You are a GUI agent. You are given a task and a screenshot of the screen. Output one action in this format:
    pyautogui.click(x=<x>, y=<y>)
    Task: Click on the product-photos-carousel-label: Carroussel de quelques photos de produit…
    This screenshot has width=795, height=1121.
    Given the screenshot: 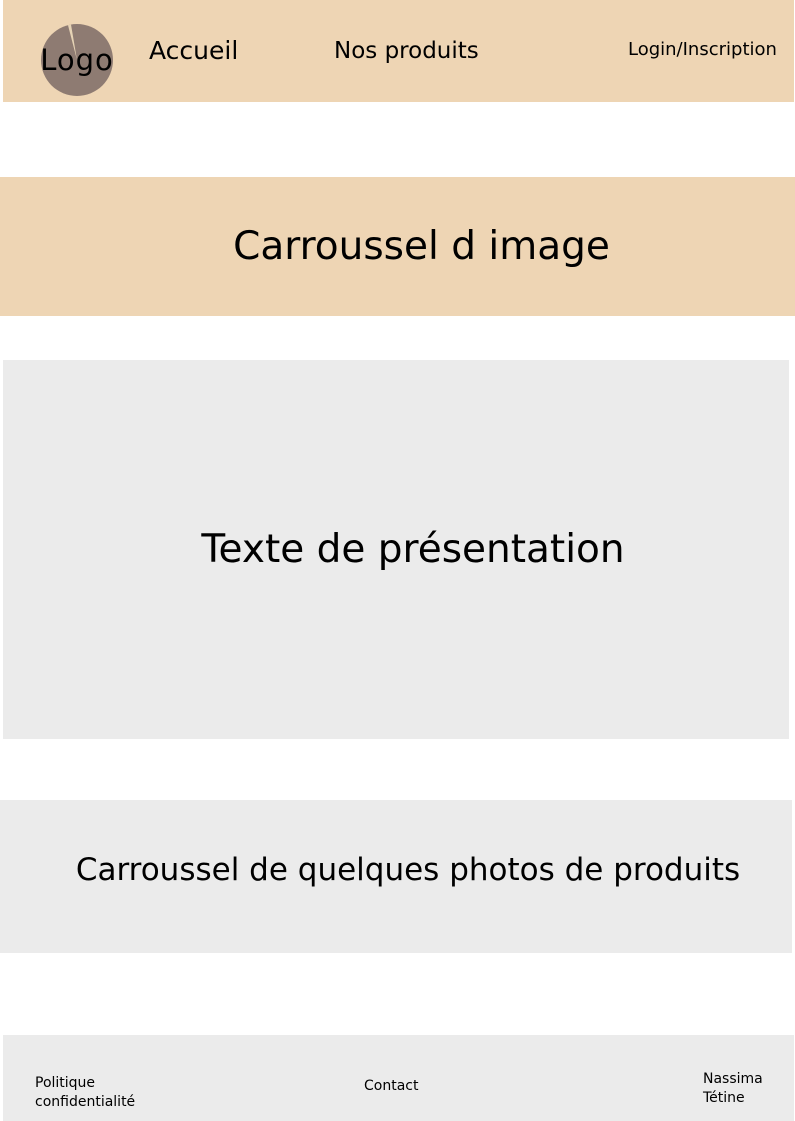 What is the action you would take?
    pyautogui.click(x=408, y=869)
    